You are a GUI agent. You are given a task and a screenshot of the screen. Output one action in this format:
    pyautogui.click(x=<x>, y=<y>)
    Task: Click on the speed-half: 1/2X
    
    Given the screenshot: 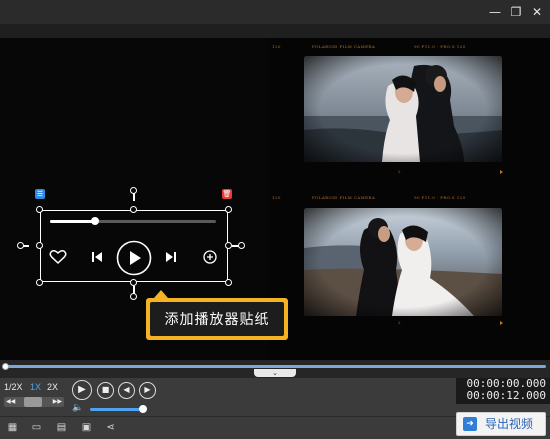 What is the action you would take?
    pyautogui.click(x=13, y=387)
    